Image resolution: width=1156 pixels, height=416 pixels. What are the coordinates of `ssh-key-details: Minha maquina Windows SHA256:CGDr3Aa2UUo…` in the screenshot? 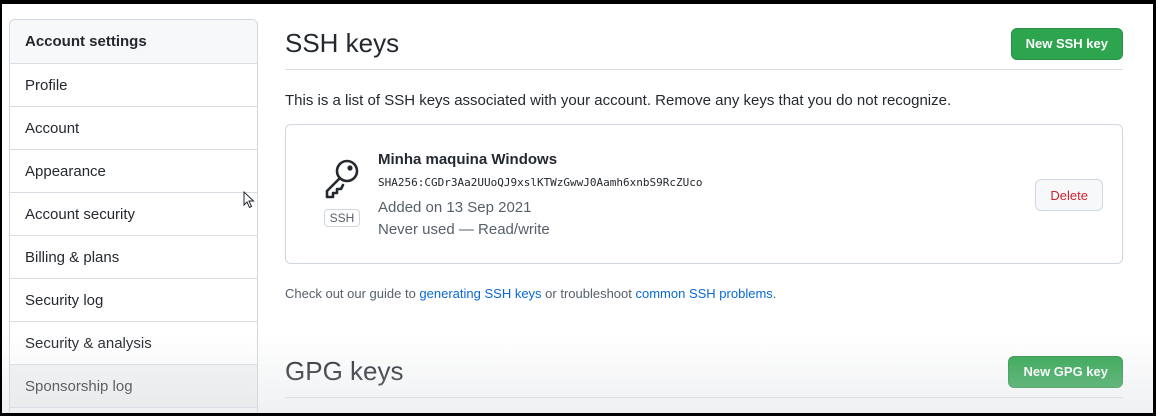 It's located at (540, 196).